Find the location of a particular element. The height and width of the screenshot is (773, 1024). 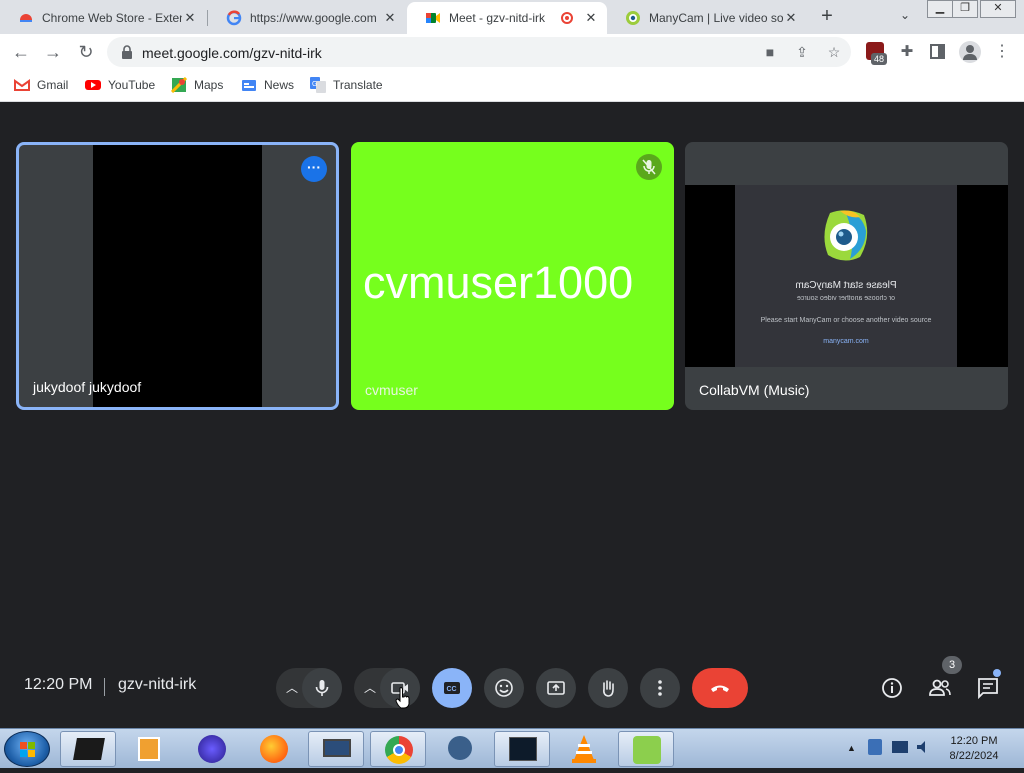

bookmark-star-icon: ☆ is located at coordinates (834, 53).